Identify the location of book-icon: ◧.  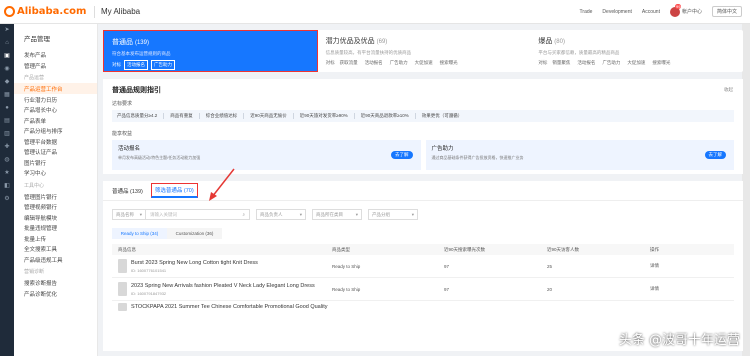
(7, 186).